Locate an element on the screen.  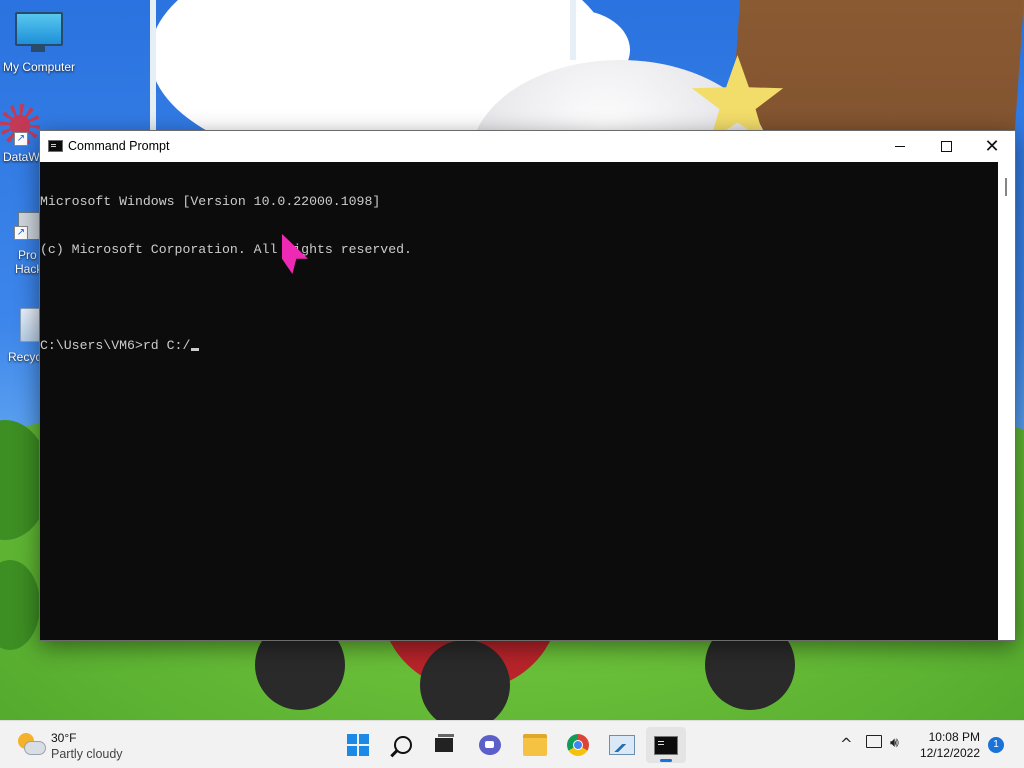
recycle-bin-icon is located at coordinates (20, 324).